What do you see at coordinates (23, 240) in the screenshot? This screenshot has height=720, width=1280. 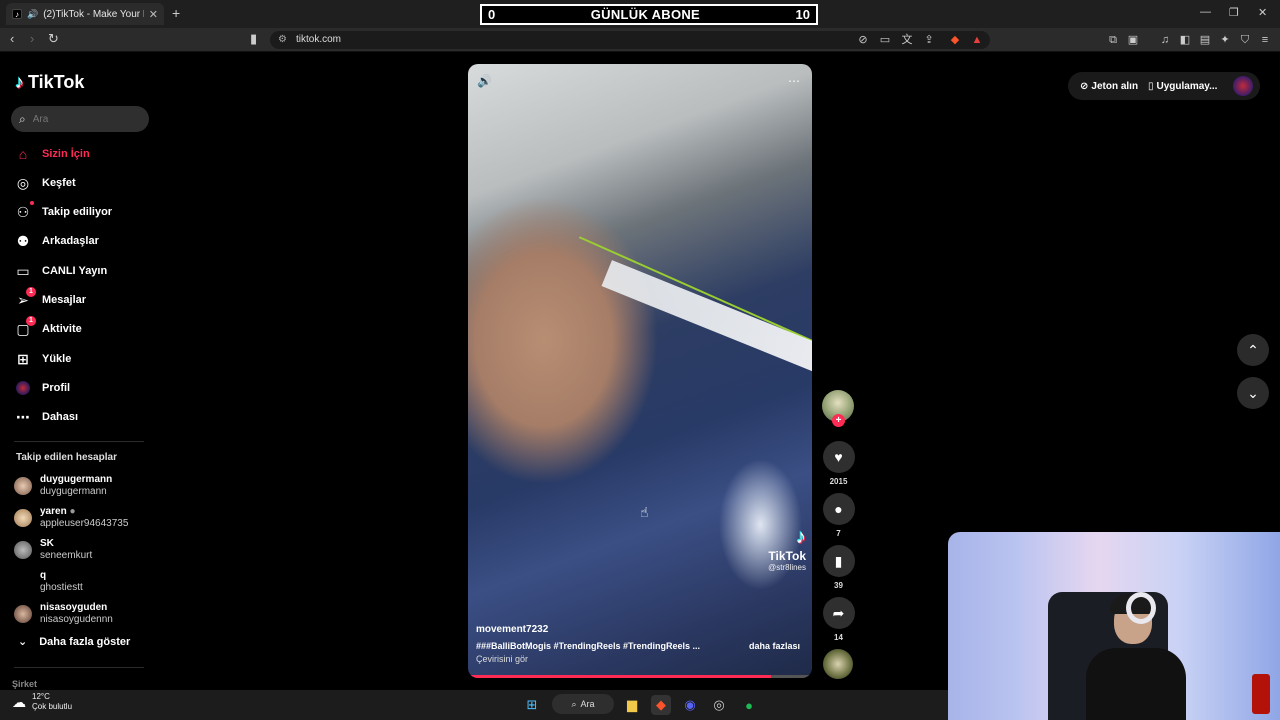 I see `friends-icon: ⚉` at bounding box center [23, 240].